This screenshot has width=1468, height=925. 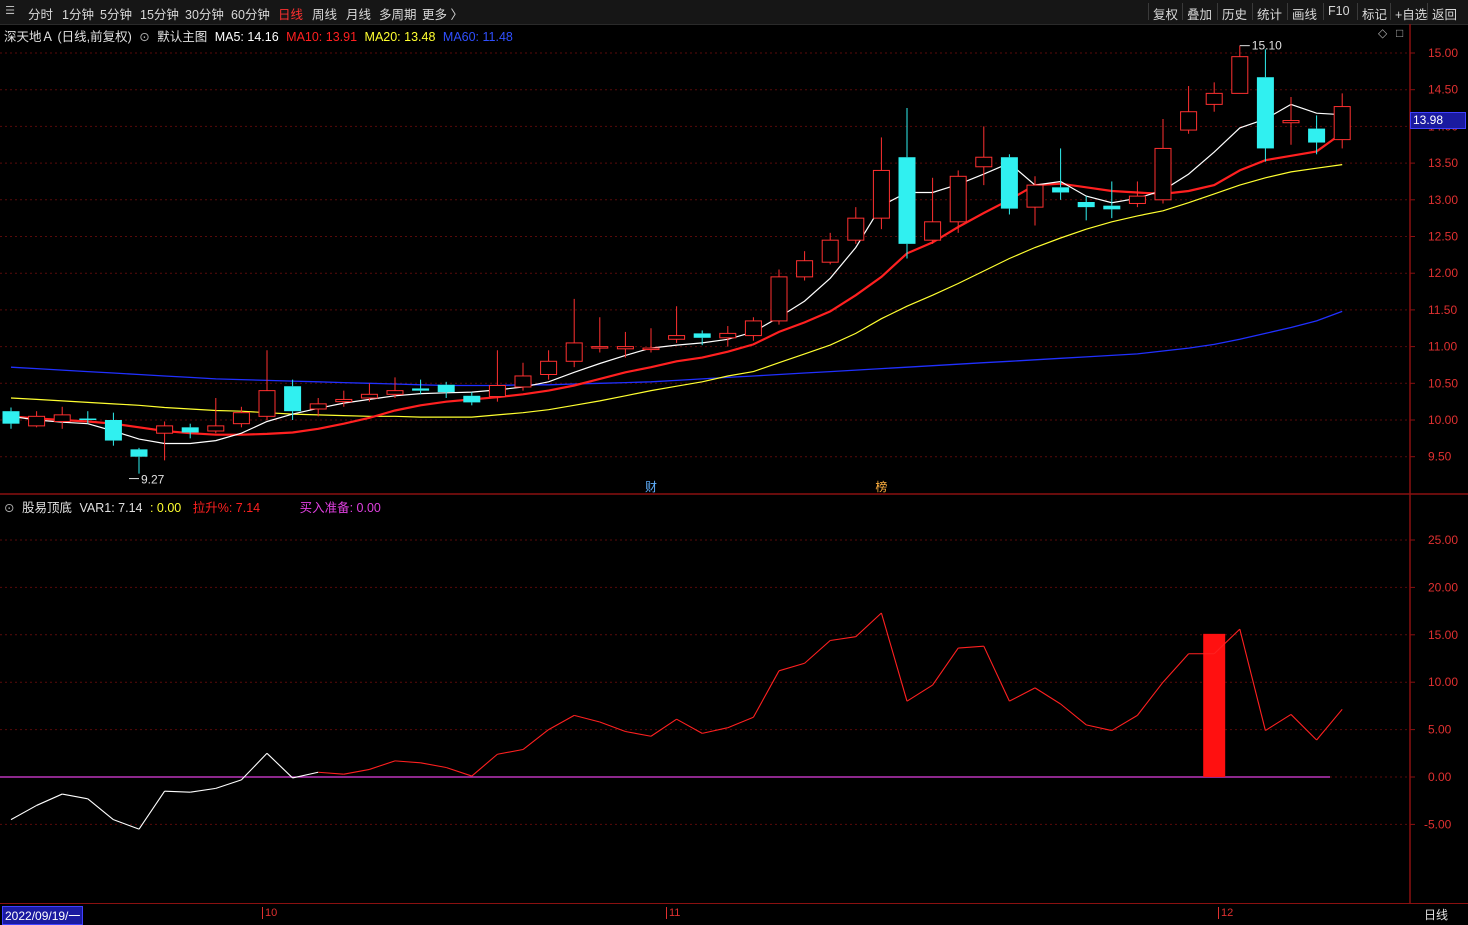 What do you see at coordinates (651, 487) in the screenshot?
I see `event-marker: 财` at bounding box center [651, 487].